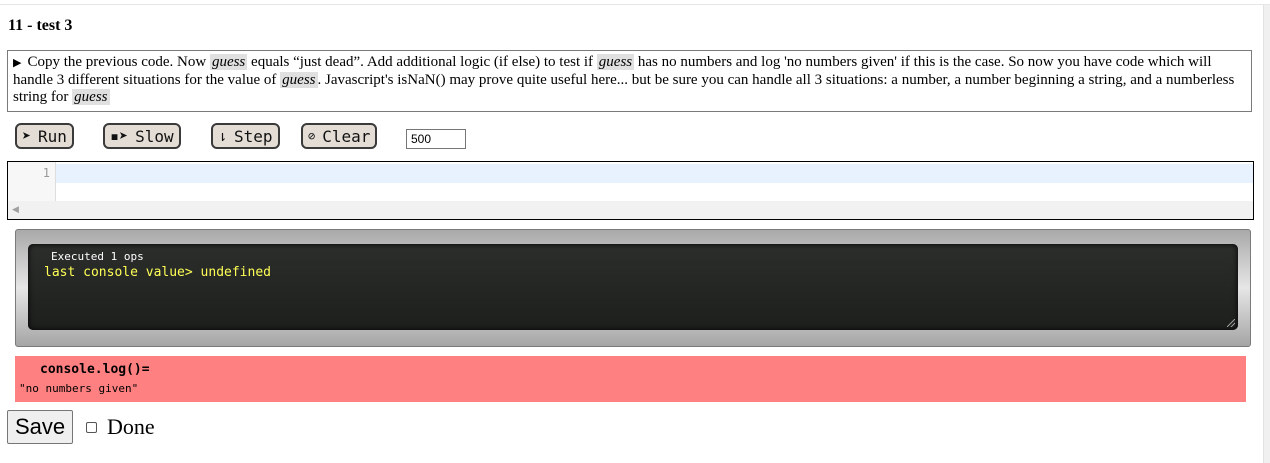 This screenshot has height=463, width=1270. What do you see at coordinates (142, 136) in the screenshot?
I see `slow-button: ▪➤ Slow` at bounding box center [142, 136].